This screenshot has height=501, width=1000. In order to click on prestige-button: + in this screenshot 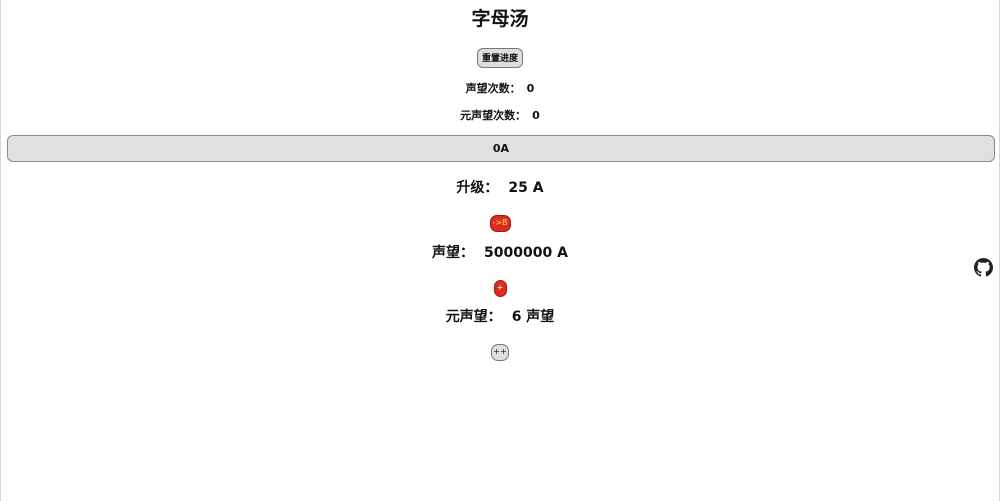, I will do `click(500, 288)`.